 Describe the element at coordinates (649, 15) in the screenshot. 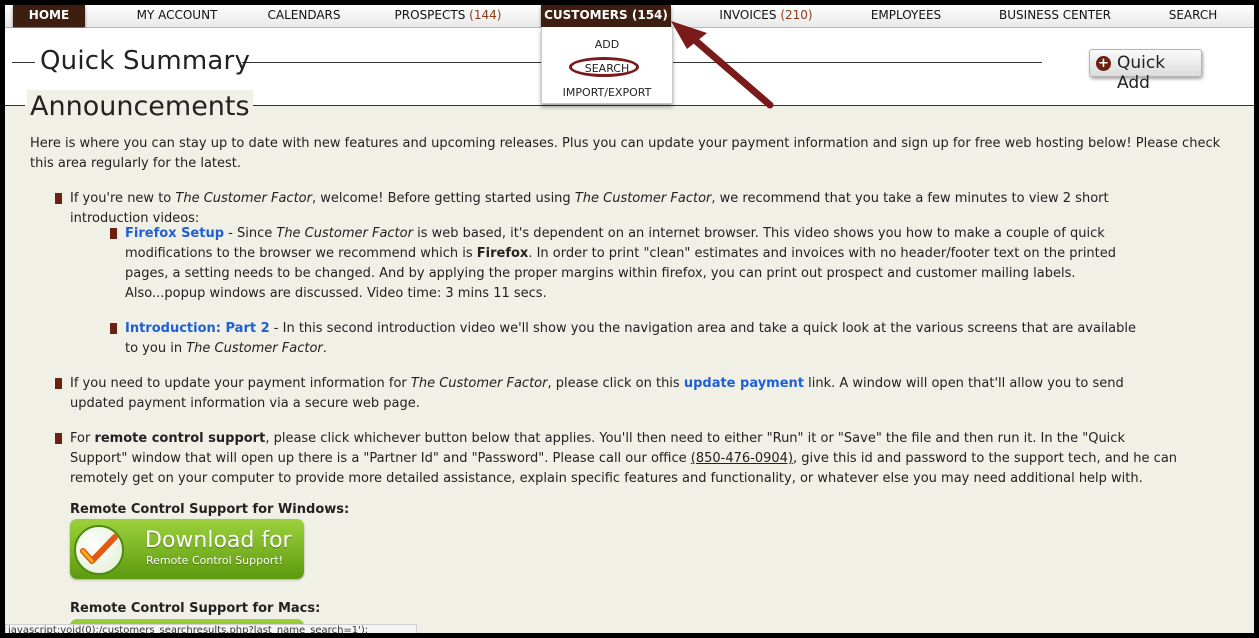

I see `customers-count: (154)` at that location.